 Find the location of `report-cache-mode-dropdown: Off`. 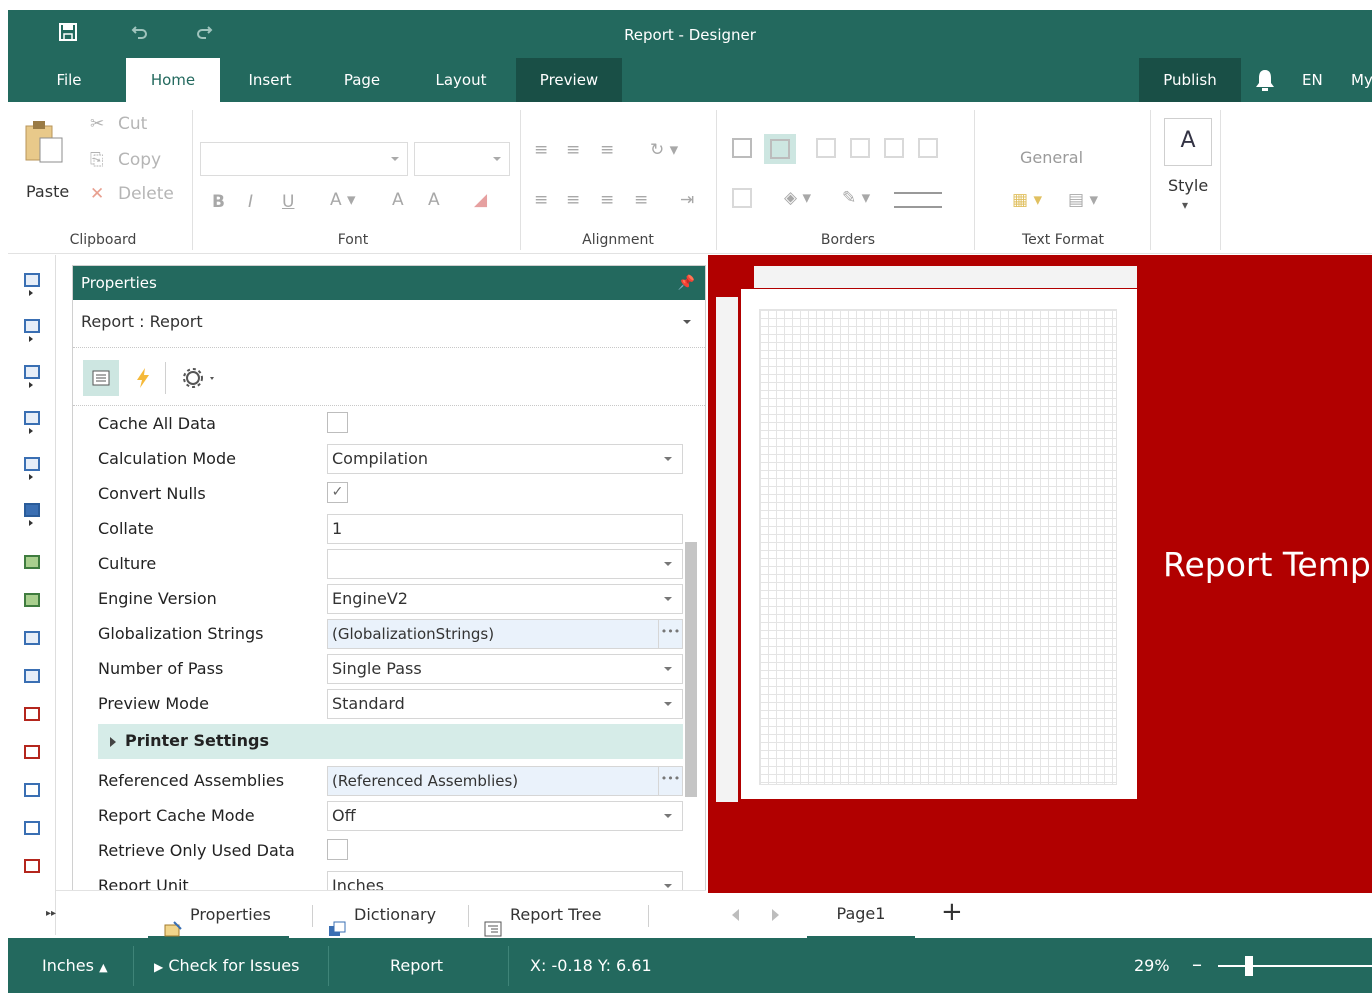

report-cache-mode-dropdown: Off is located at coordinates (505, 816).